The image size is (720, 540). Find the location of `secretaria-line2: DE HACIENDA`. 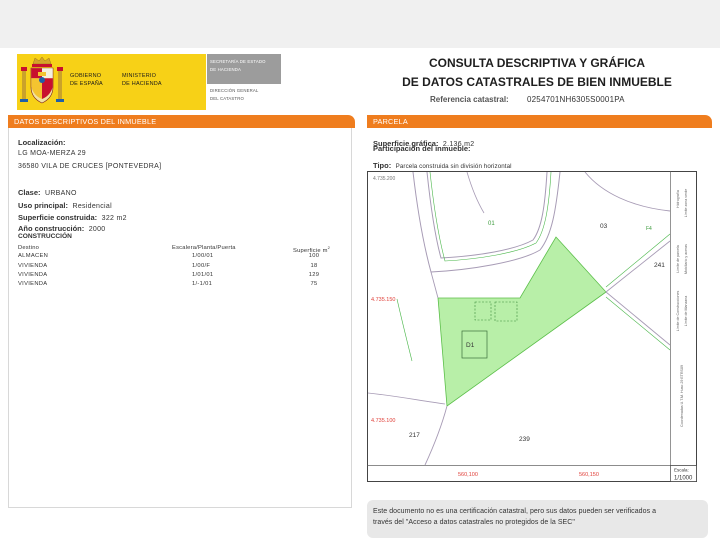

secretaria-line2: DE HACIENDA is located at coordinates (226, 69).